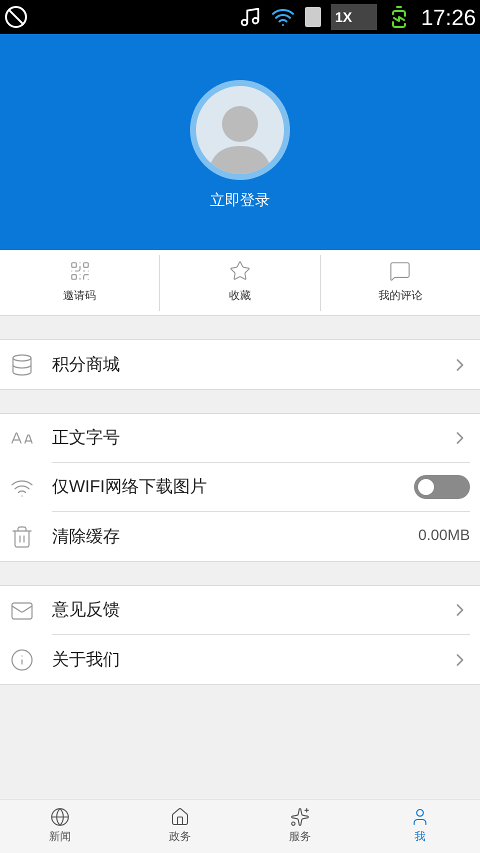  I want to click on menu-label: 关于我们, so click(251, 659).